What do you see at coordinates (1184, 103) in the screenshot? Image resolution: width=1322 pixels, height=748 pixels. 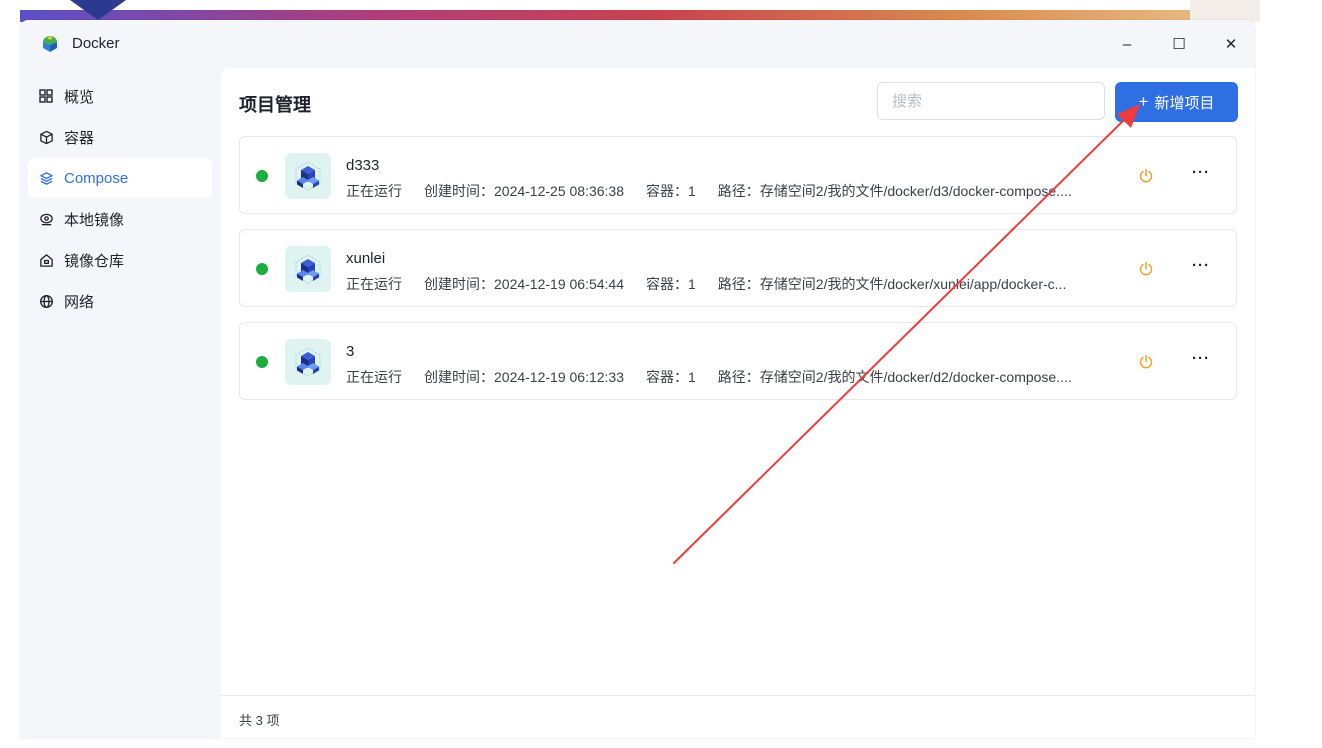 I see `add-project-label: 新增项目` at bounding box center [1184, 103].